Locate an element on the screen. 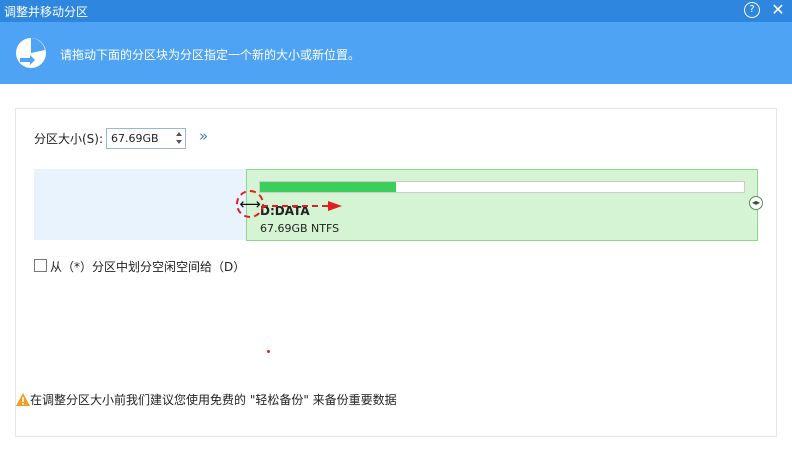  backup-warning-text: 在调整分区大小前我们建议您使用免费的 "轻松备份" 来备份重要数据 is located at coordinates (213, 400).